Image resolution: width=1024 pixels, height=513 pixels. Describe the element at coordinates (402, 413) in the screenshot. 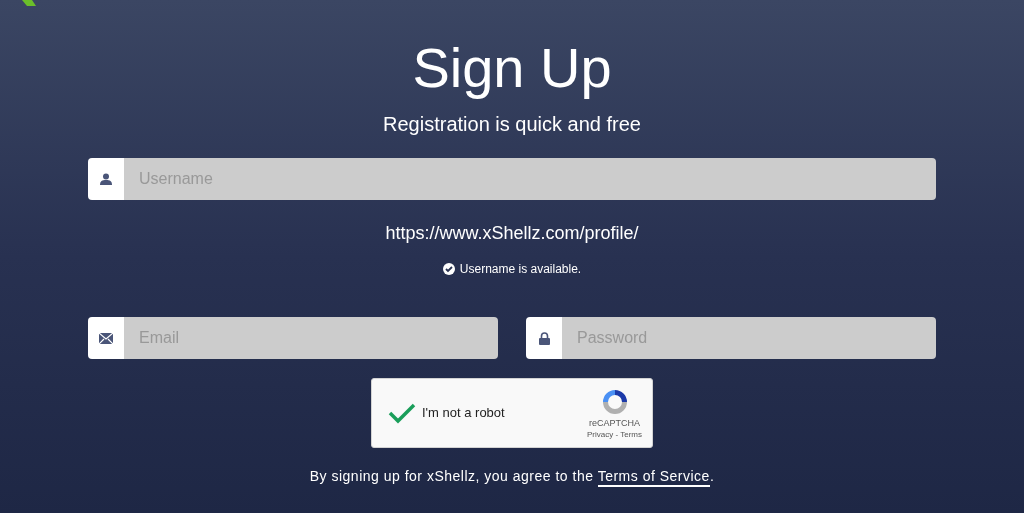

I see `checkmark-icon` at that location.